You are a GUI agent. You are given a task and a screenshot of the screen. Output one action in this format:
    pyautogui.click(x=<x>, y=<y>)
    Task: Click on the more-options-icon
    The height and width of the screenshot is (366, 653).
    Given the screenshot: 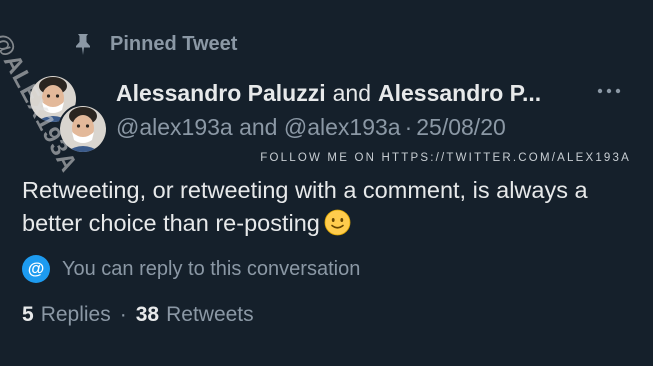 What is the action you would take?
    pyautogui.click(x=609, y=91)
    